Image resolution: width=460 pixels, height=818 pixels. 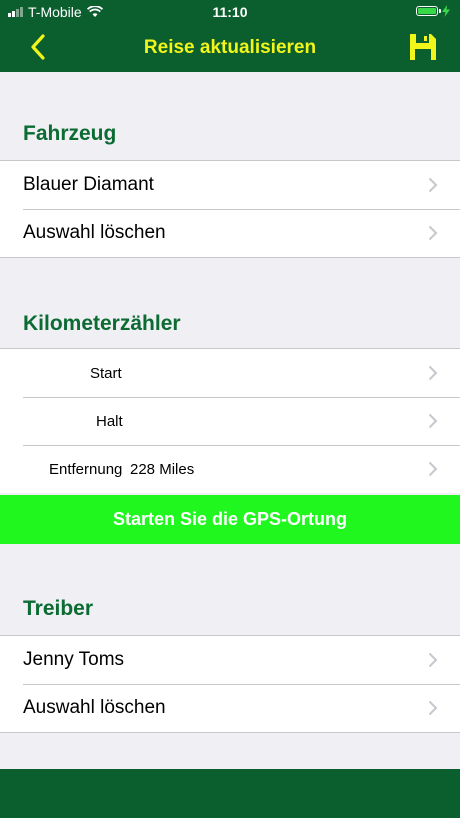 I want to click on driver-name: Jenny Toms, so click(x=74, y=659).